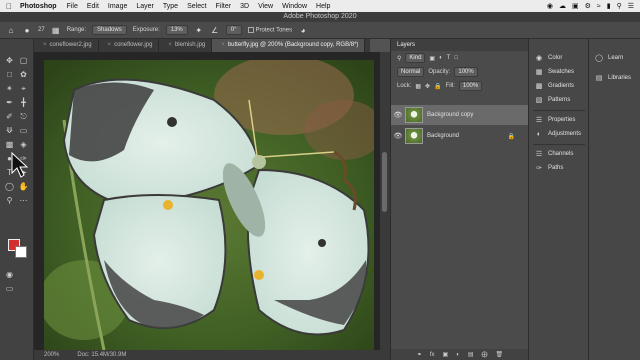 The width and height of the screenshot is (640, 360). Describe the element at coordinates (196, 6) in the screenshot. I see `menu-select: Select` at that location.